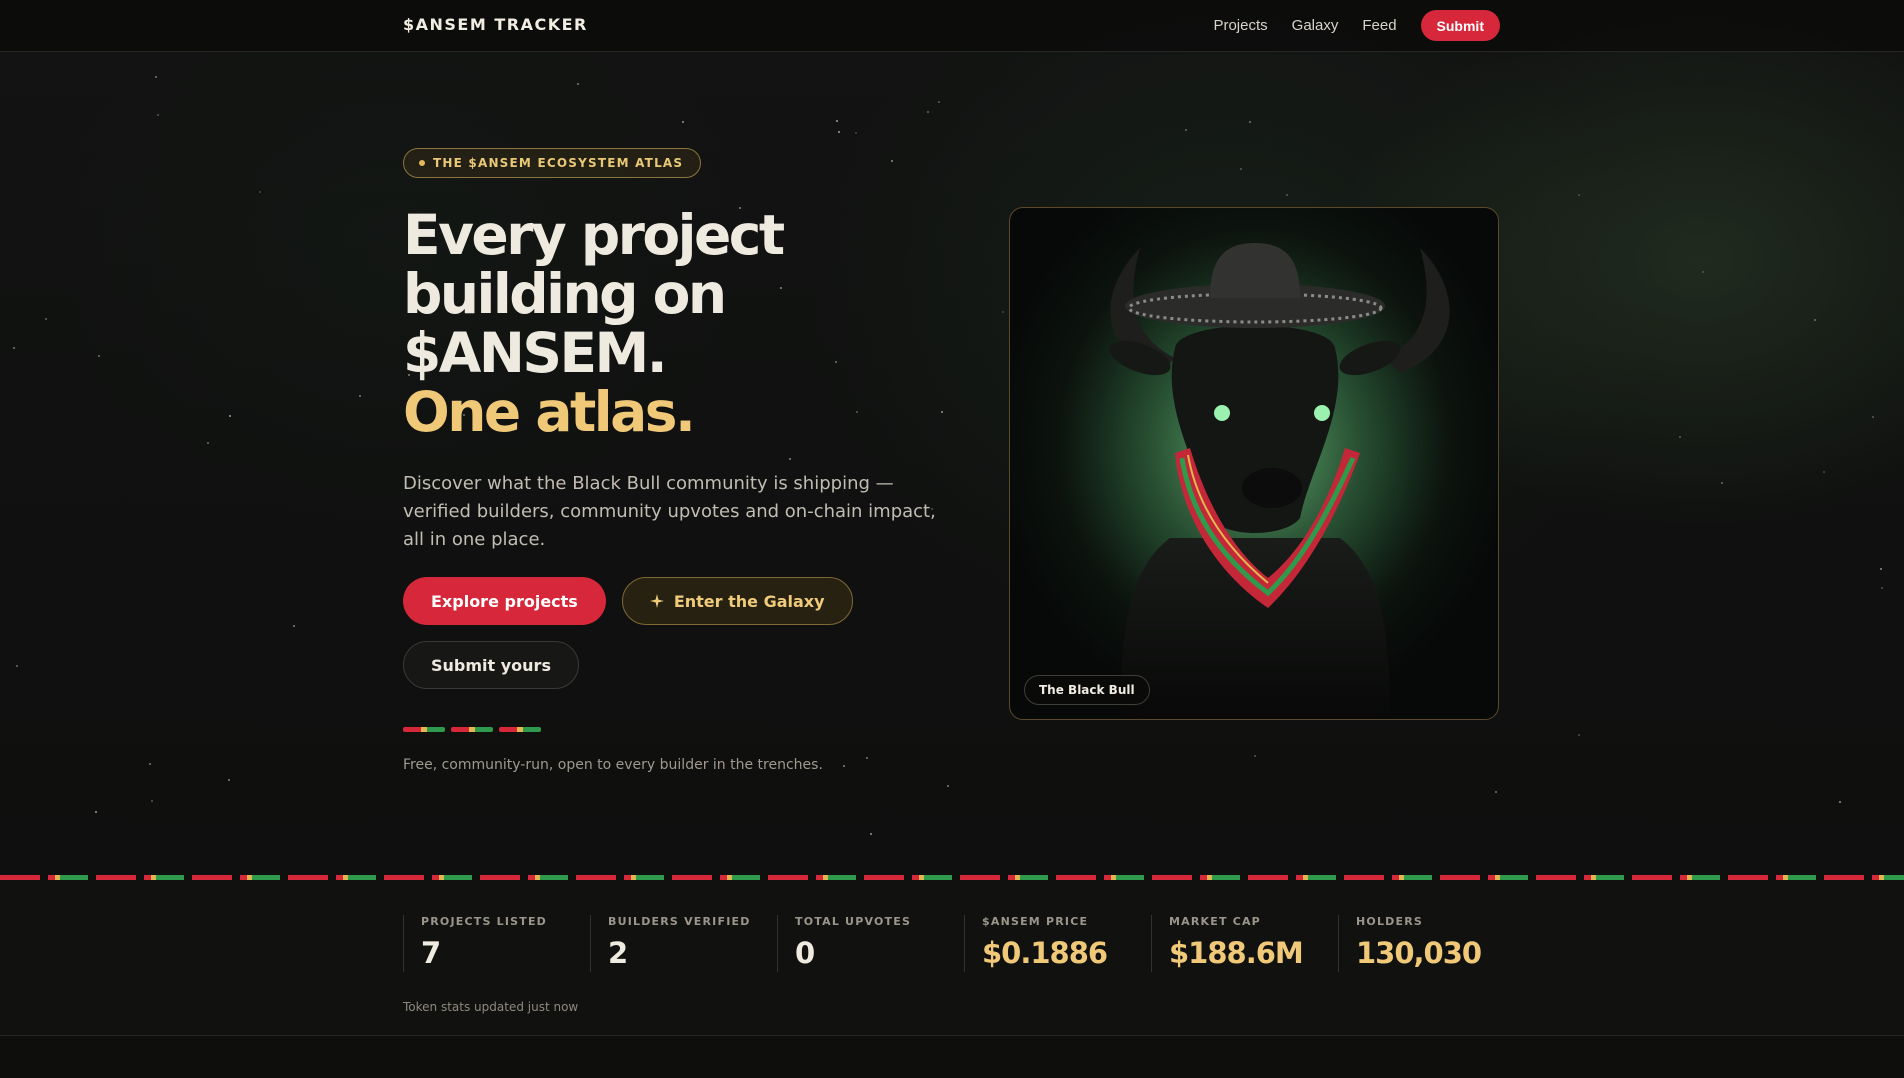 This screenshot has width=1904, height=1078. Describe the element at coordinates (549, 412) in the screenshot. I see `headline-accent: One atlas.` at that location.